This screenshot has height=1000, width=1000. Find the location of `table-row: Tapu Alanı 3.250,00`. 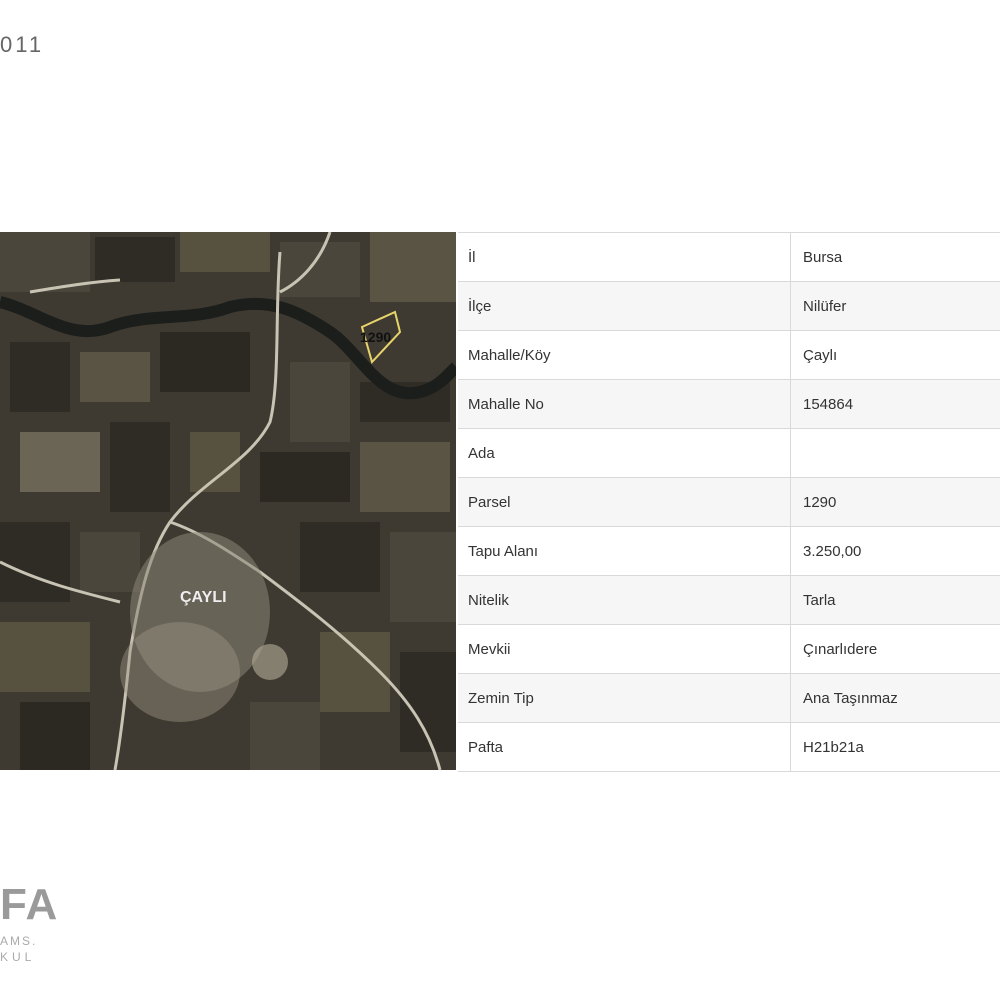

table-row: Tapu Alanı 3.250,00 is located at coordinates (729, 551).